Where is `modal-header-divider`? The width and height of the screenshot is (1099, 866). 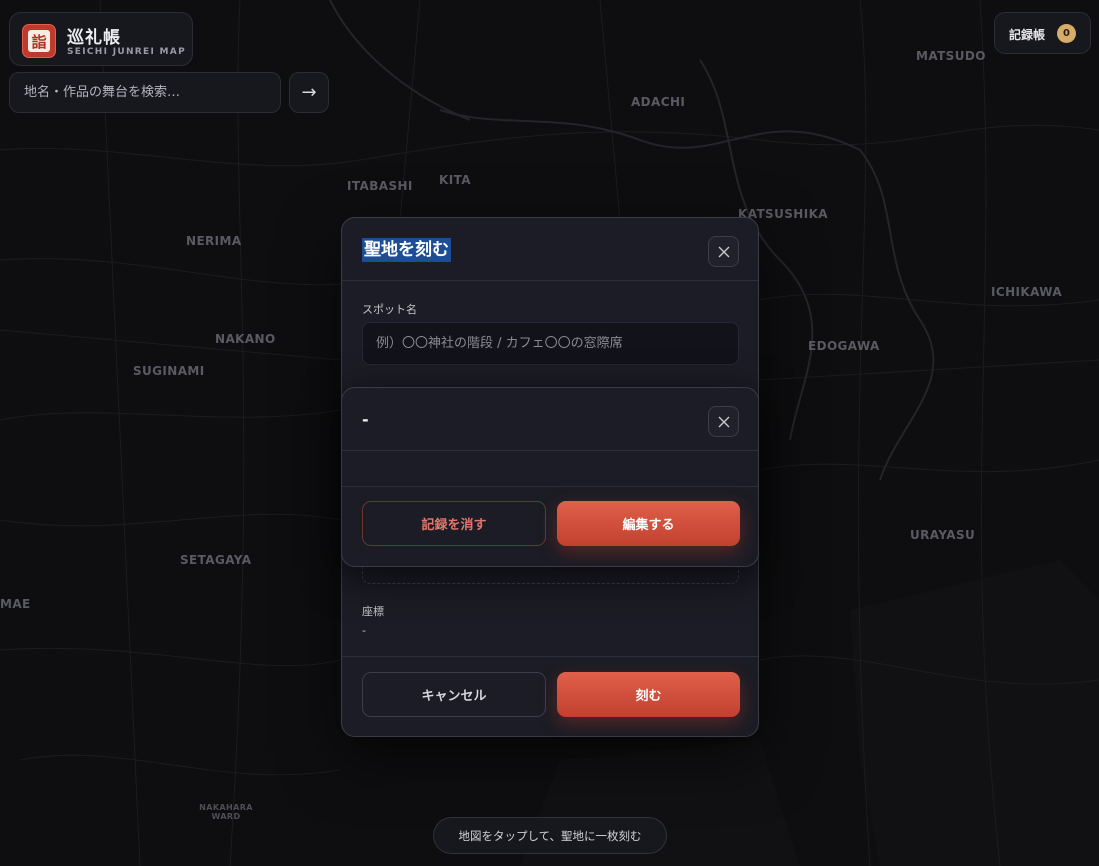 modal-header-divider is located at coordinates (550, 280).